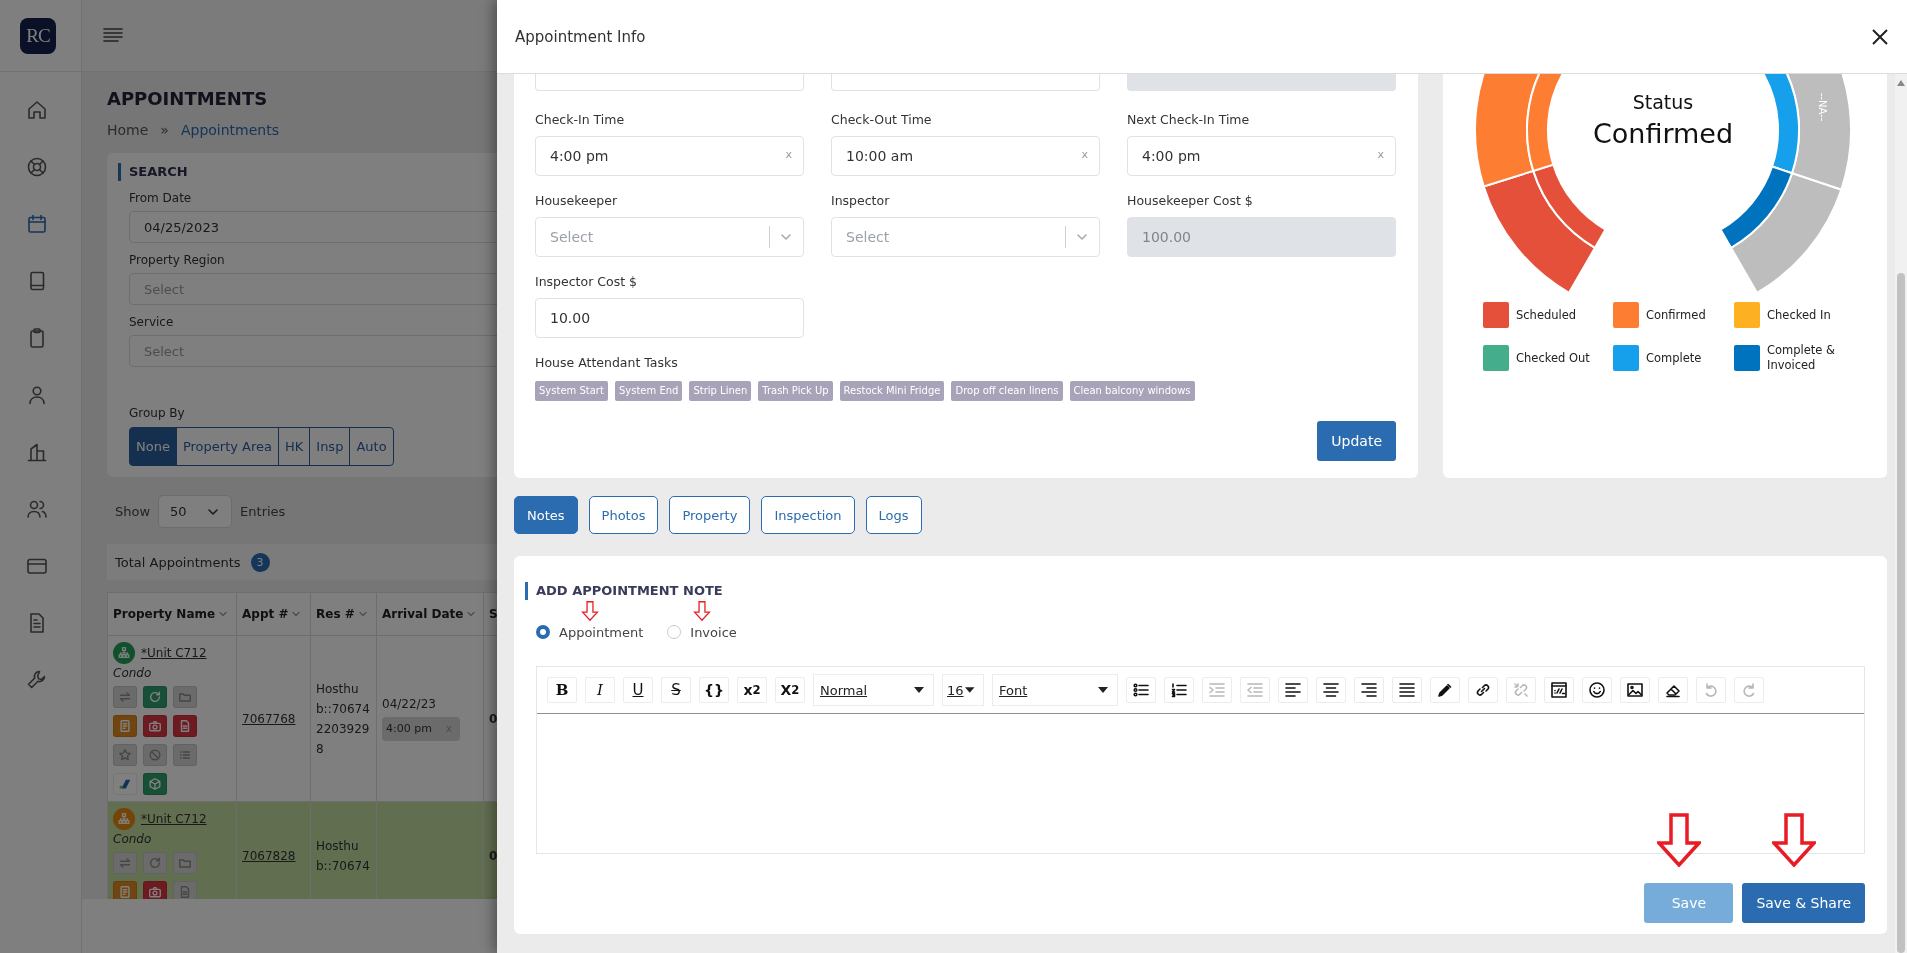  I want to click on column-header: Res #, so click(335, 614).